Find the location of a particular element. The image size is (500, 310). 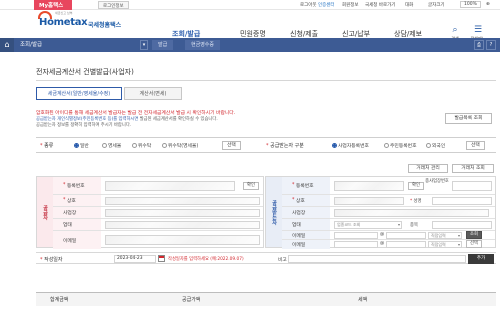

receiver-select-button: 선택 is located at coordinates (475, 145).